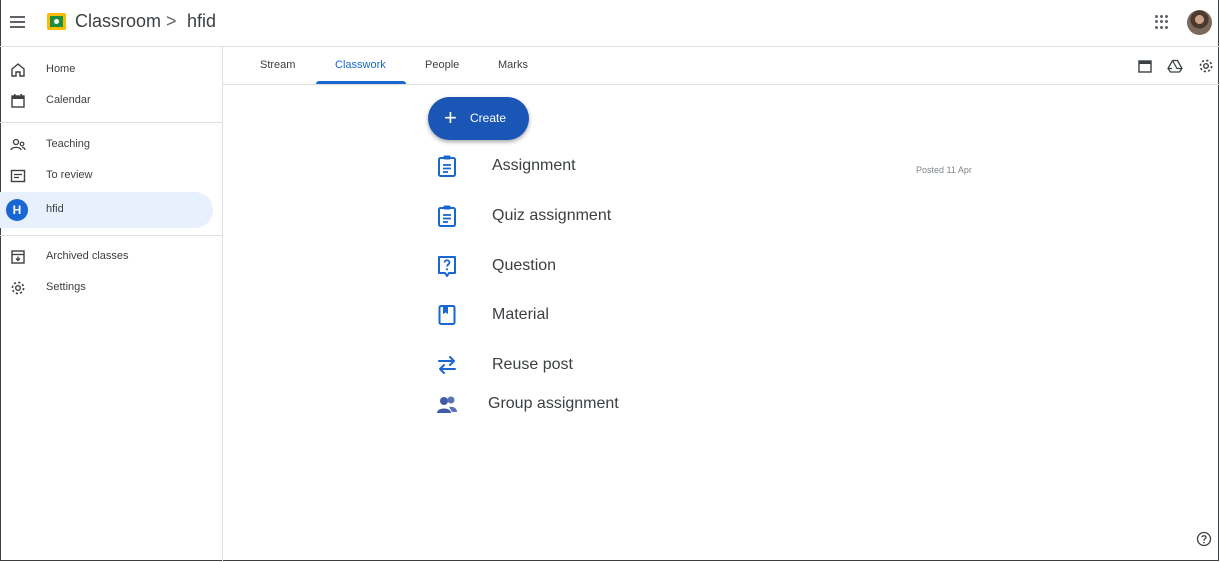 Image resolution: width=1220 pixels, height=562 pixels. Describe the element at coordinates (944, 170) in the screenshot. I see `posted-date: Posted 11 Apr` at that location.